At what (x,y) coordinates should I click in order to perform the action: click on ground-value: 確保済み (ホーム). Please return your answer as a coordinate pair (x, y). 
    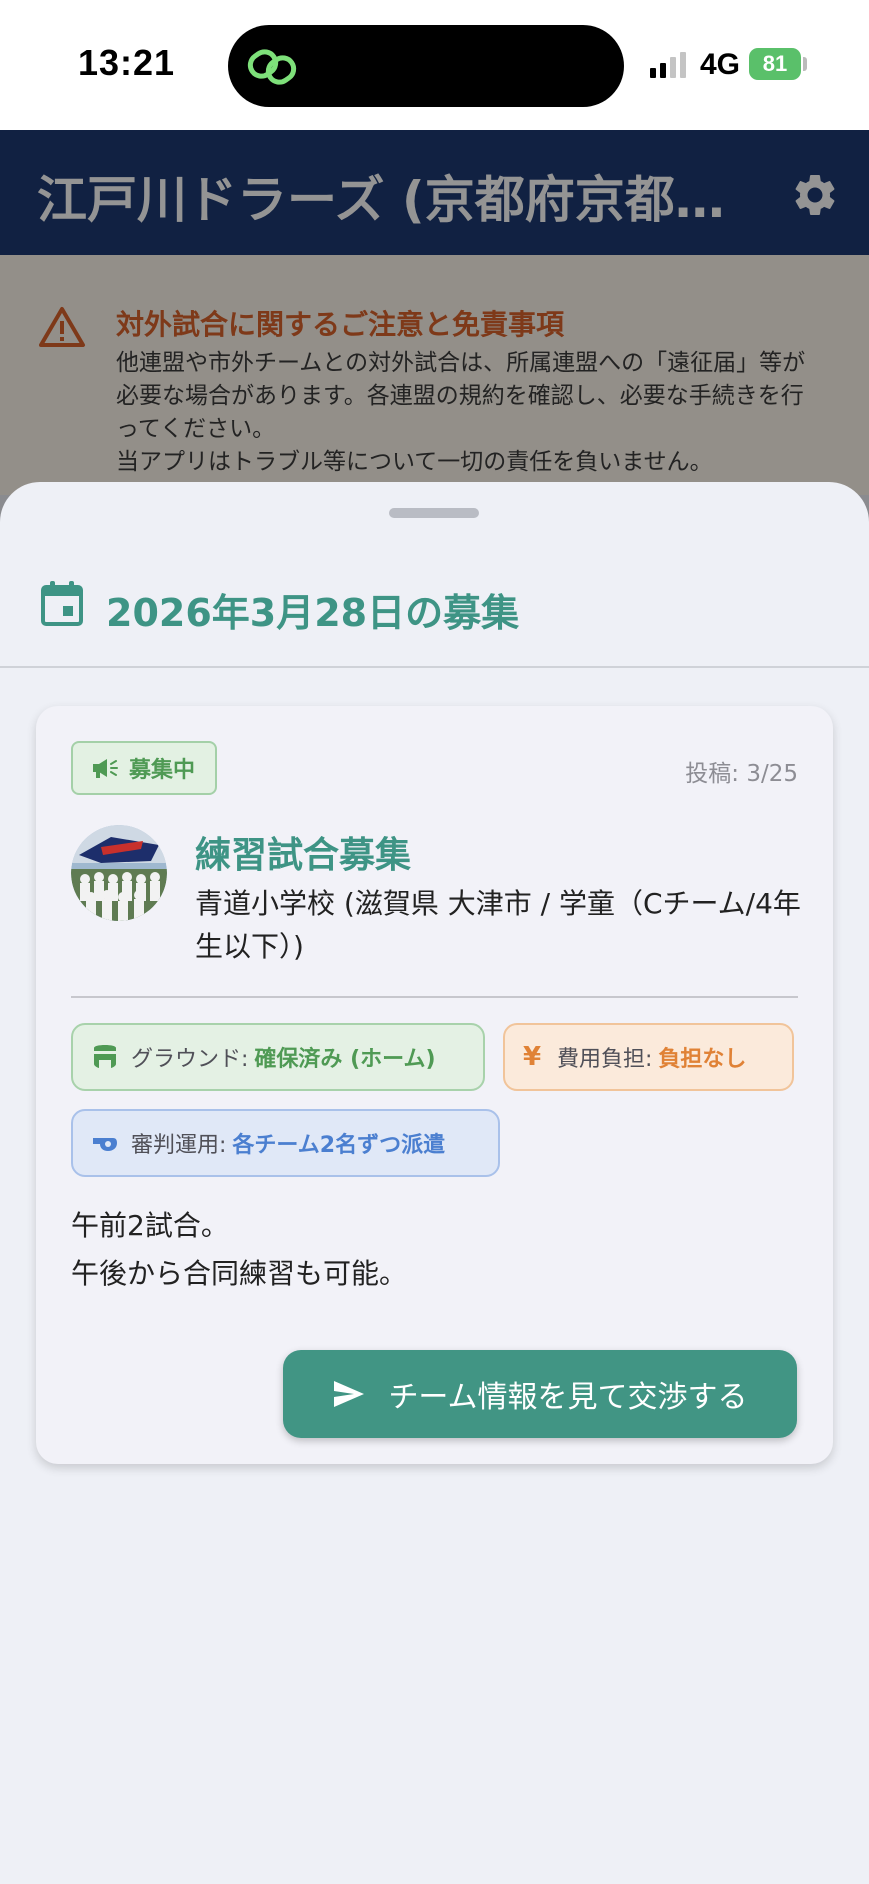
    Looking at the image, I should click on (345, 1059).